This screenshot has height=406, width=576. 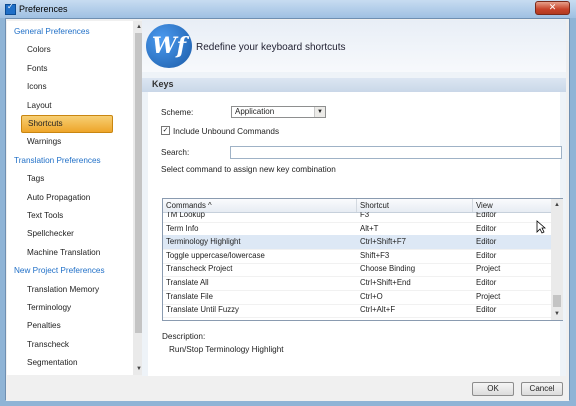 What do you see at coordinates (37, 87) in the screenshot?
I see `sidebar-item-icons: Icons` at bounding box center [37, 87].